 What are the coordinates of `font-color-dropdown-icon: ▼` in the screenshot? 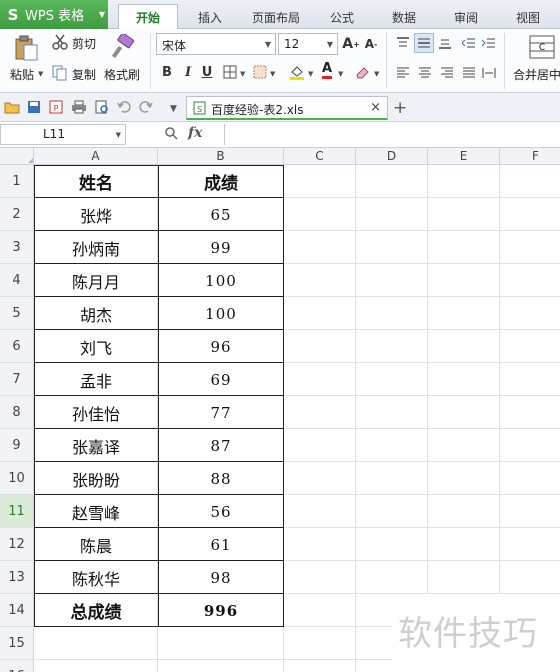 It's located at (340, 74).